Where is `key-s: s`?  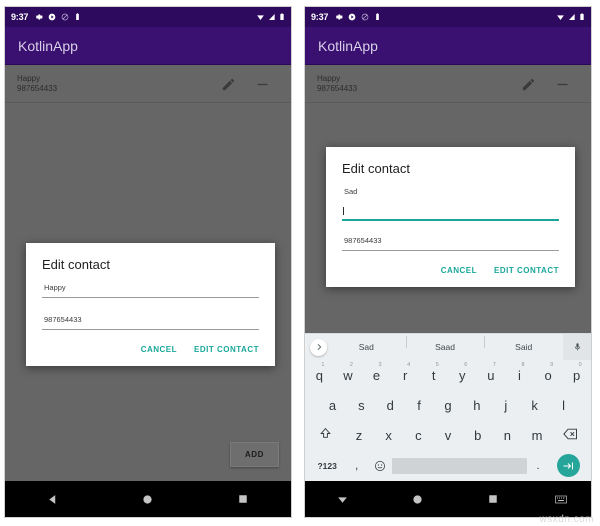
key-s: s is located at coordinates (361, 405).